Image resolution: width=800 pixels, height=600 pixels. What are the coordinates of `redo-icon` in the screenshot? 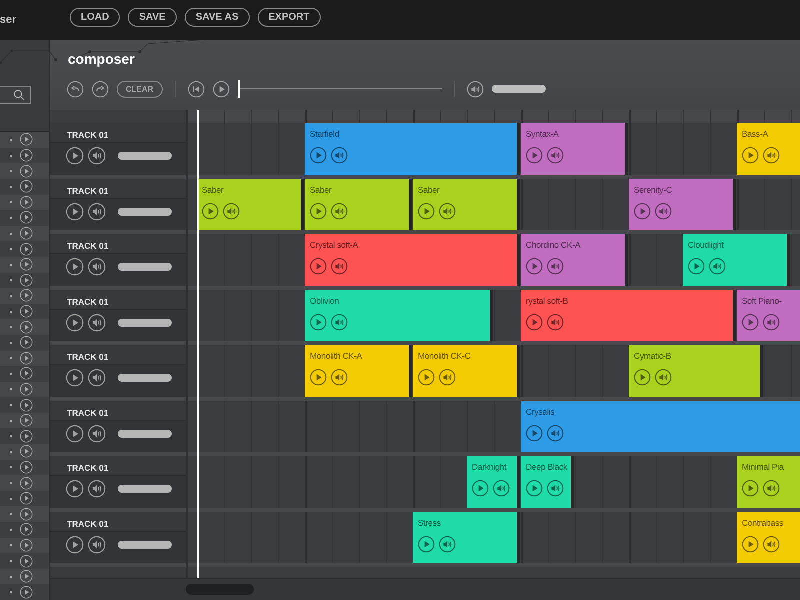 It's located at (100, 89).